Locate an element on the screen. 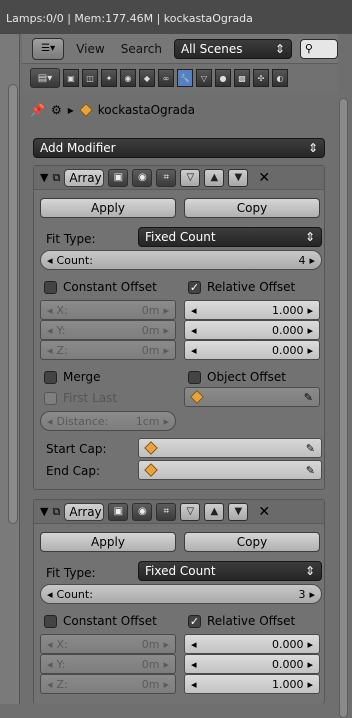 This screenshot has height=718, width=352. relative-x-field: ◂ 1.000 ▸ is located at coordinates (252, 310).